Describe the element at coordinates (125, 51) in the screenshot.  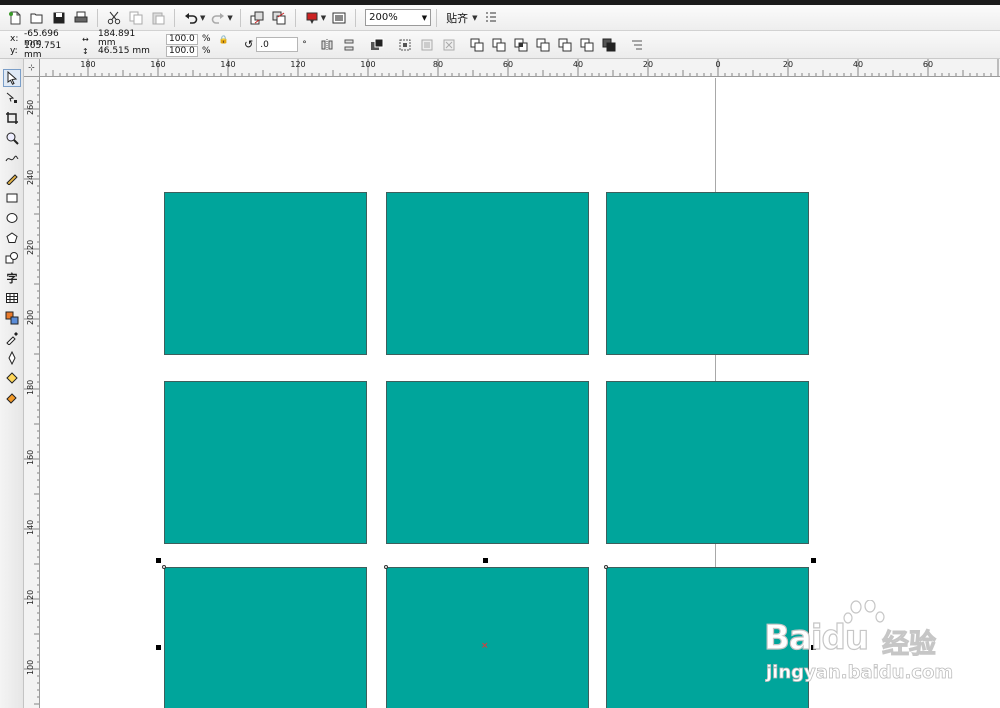
I see `height-field: 46.515 mm` at that location.